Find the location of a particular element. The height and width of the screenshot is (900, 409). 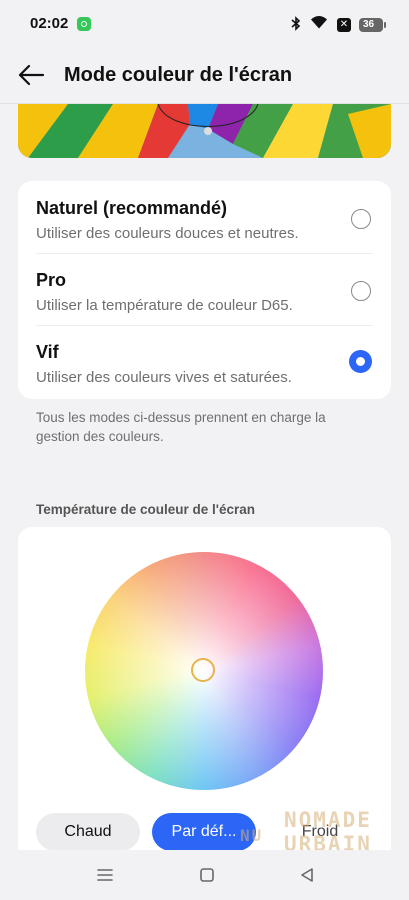

battery-level: 36 is located at coordinates (369, 24).